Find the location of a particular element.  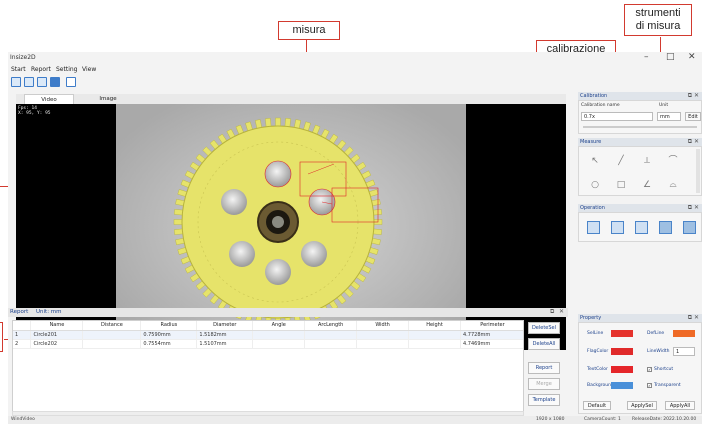

col-angle: Angle is located at coordinates (279, 326).